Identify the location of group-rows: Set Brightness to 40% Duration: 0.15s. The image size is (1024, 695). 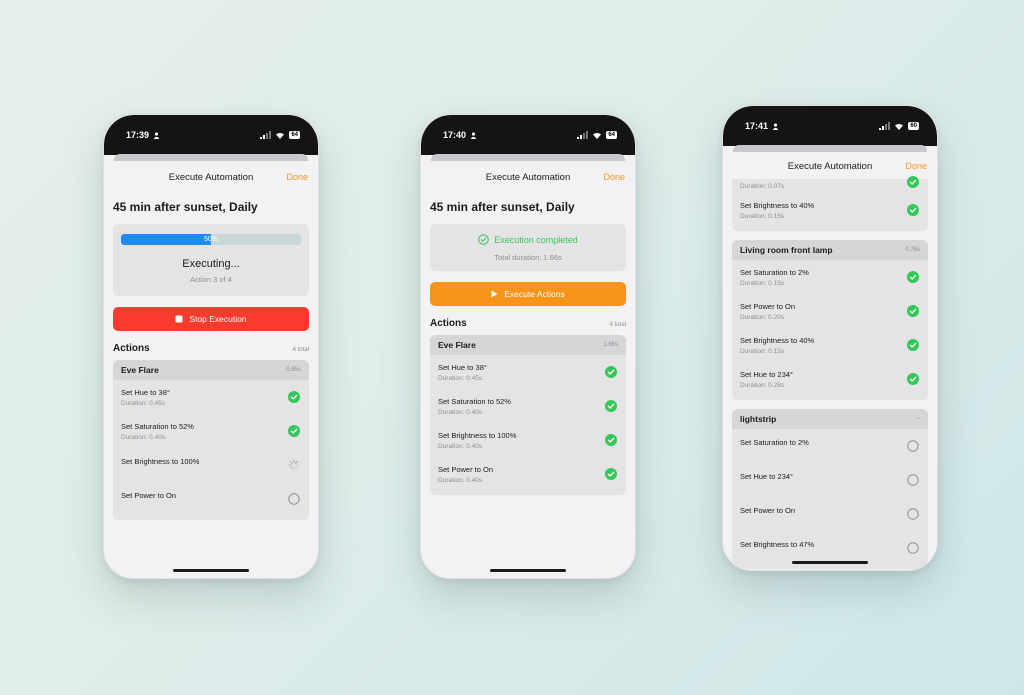
(830, 212).